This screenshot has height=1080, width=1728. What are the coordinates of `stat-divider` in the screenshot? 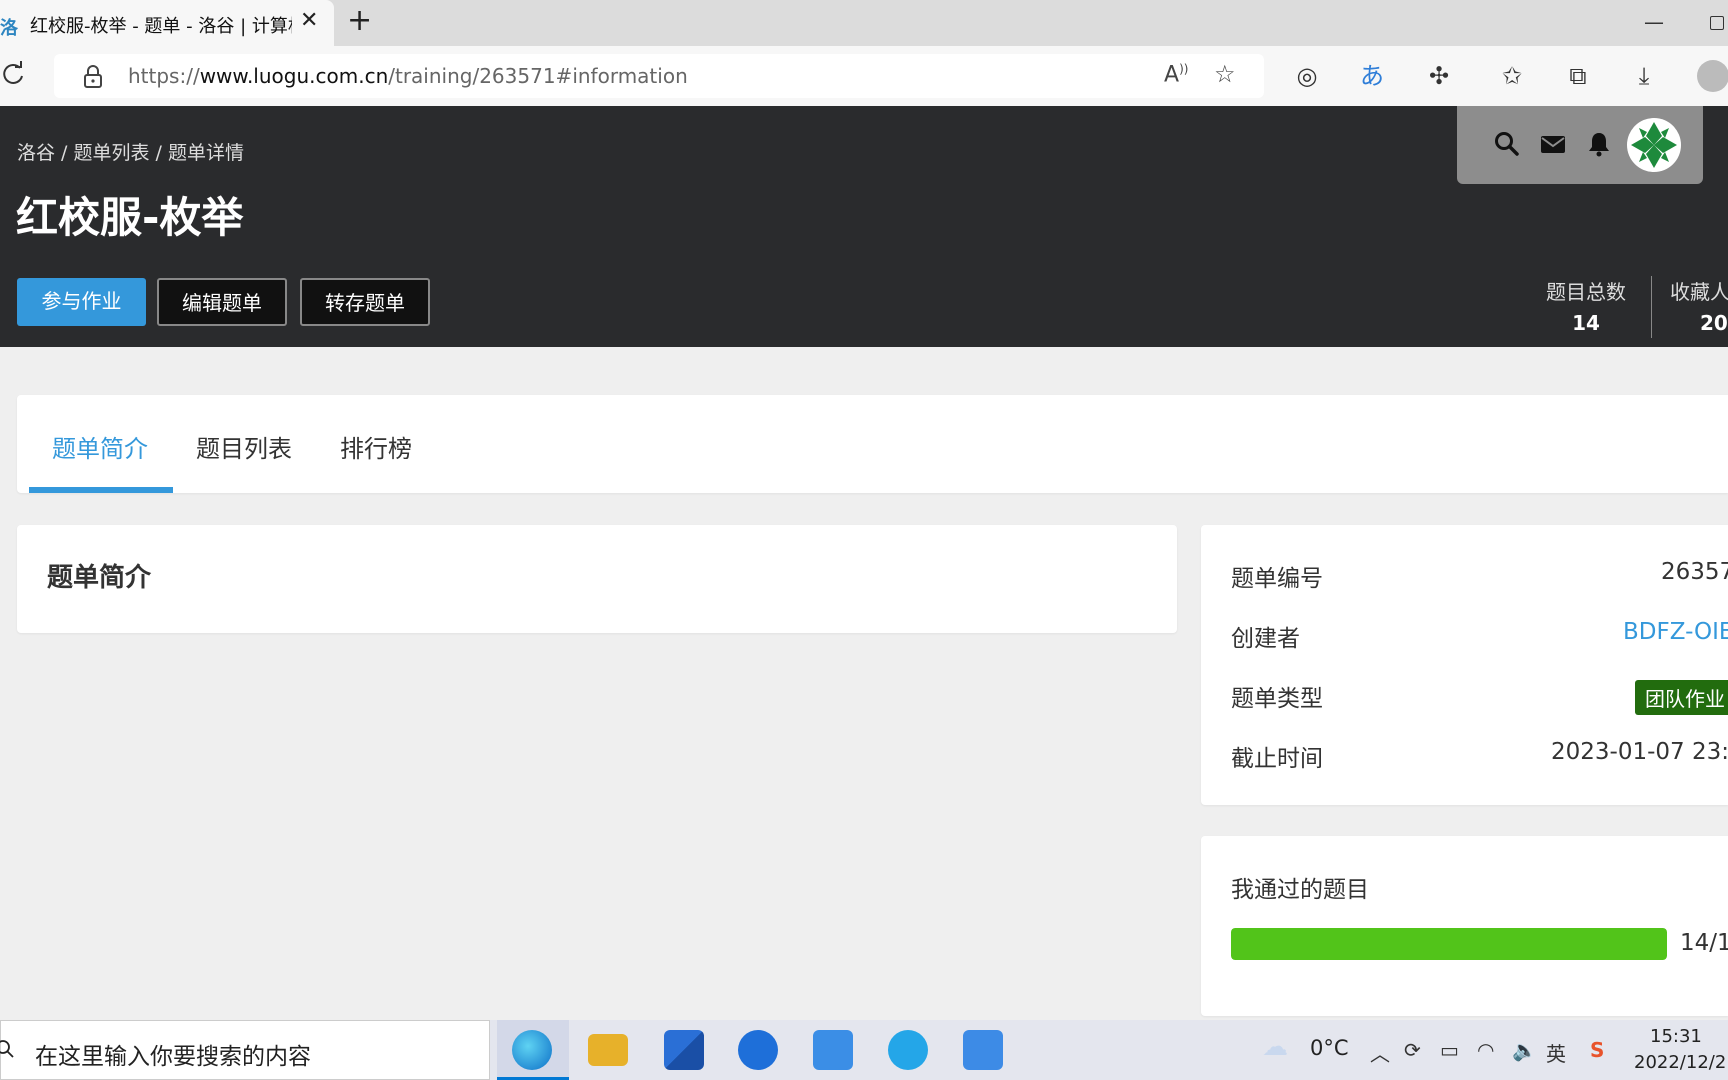 It's located at (1651, 307).